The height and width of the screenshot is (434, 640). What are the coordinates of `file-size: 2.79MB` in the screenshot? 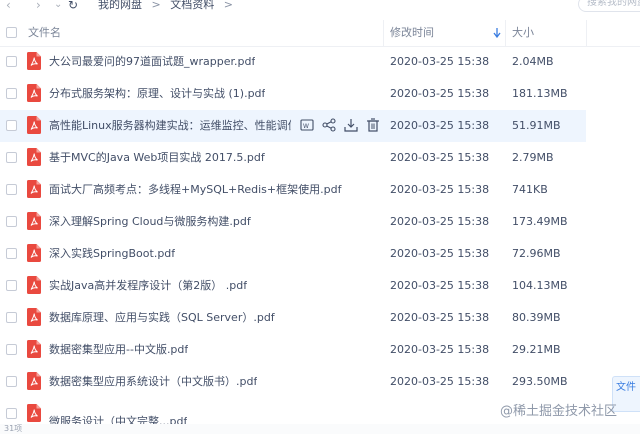 It's located at (533, 157).